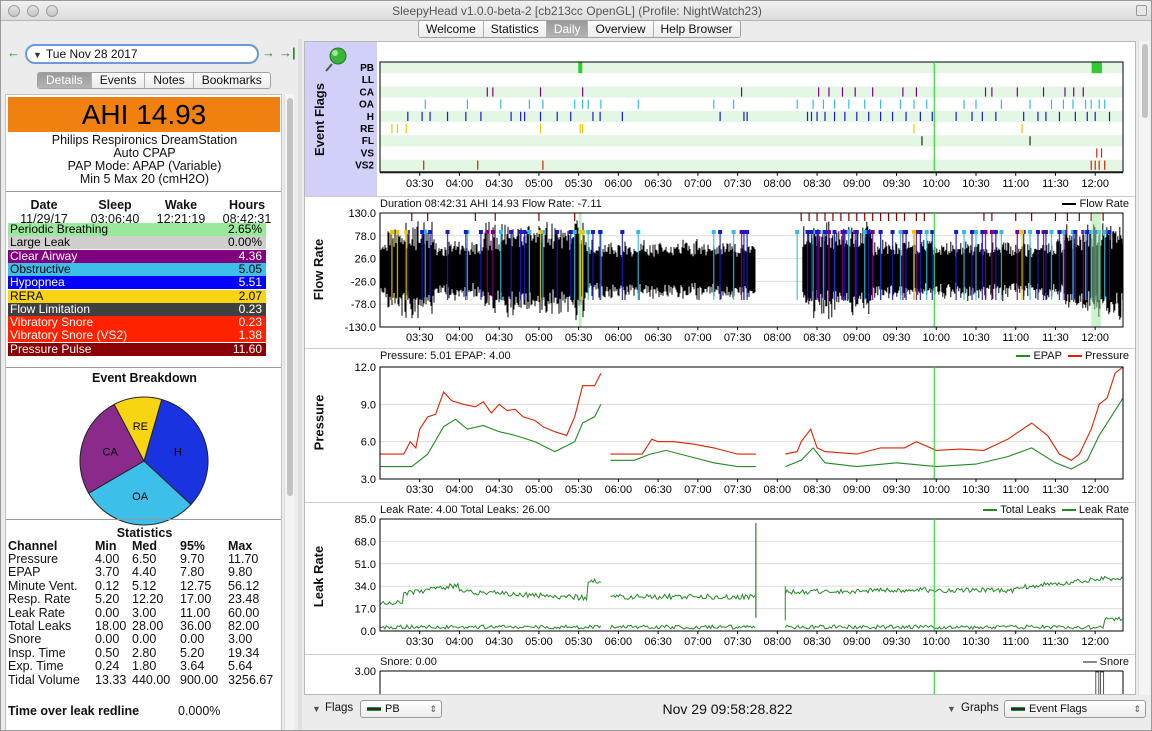  Describe the element at coordinates (240, 572) in the screenshot. I see `statistics-cell: 9.80` at that location.